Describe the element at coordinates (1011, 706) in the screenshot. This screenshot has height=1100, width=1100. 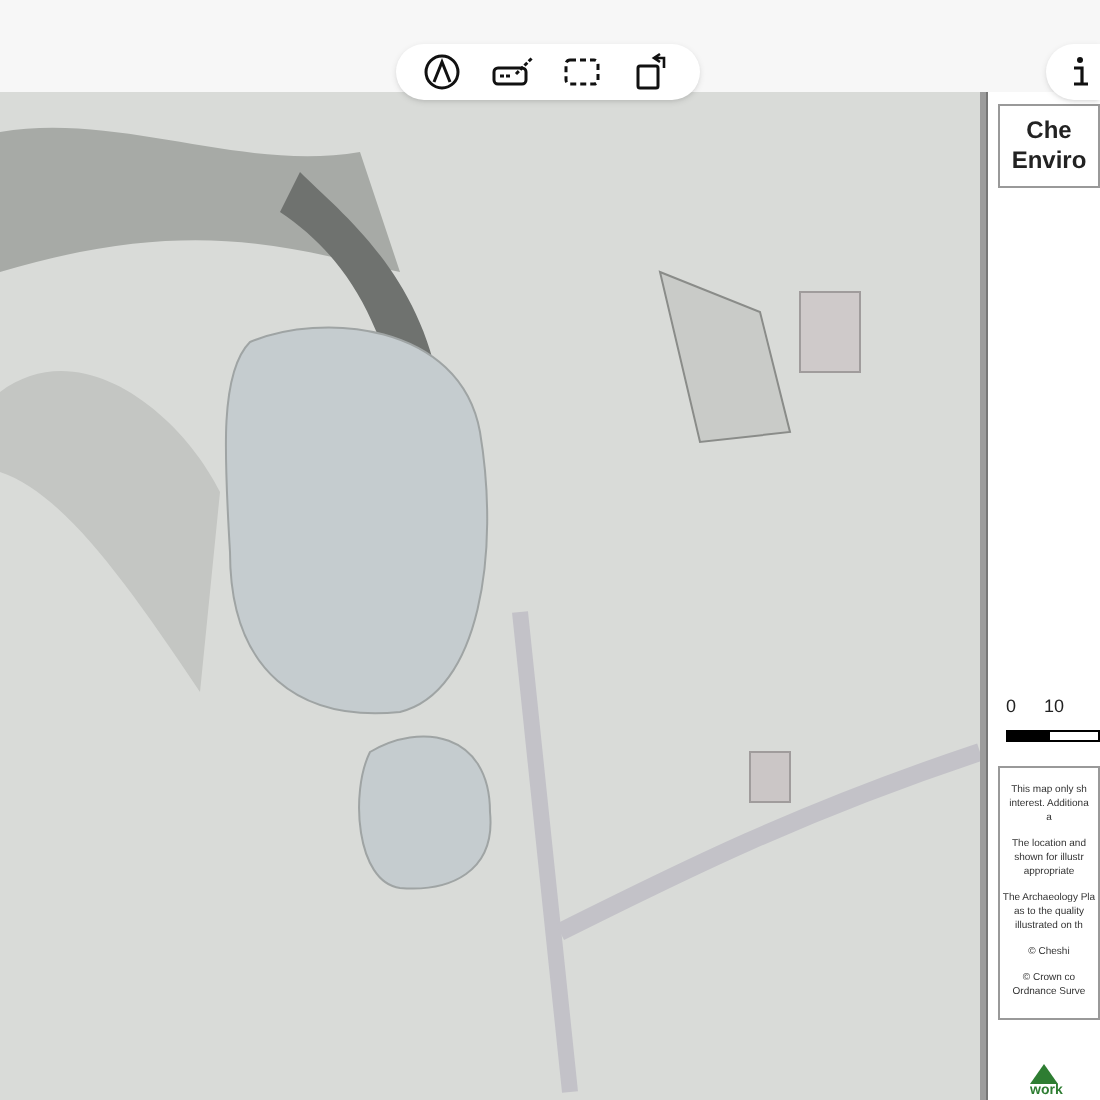
I see `scale-label: 0` at that location.